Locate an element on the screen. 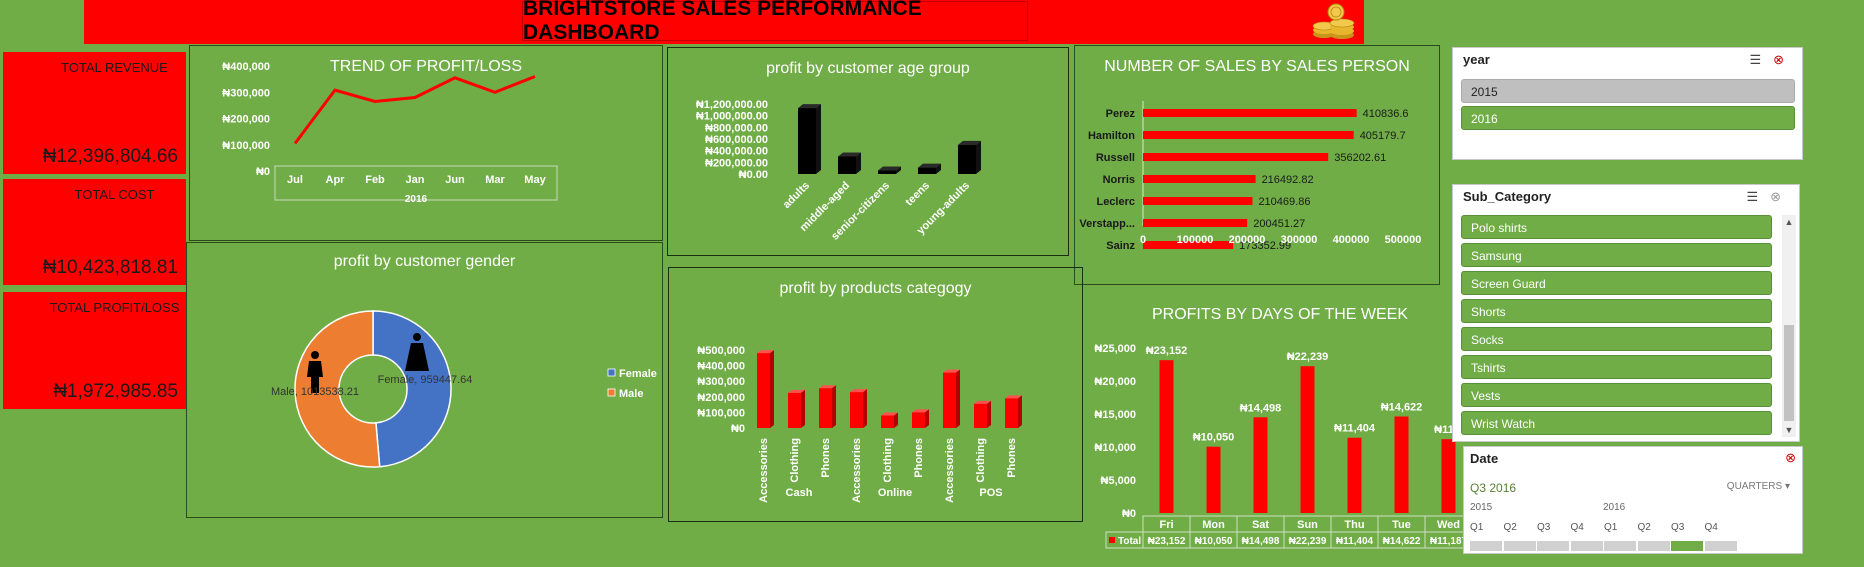 The width and height of the screenshot is (1864, 567). timeline-quarter-label: Q3 is located at coordinates (1678, 527).